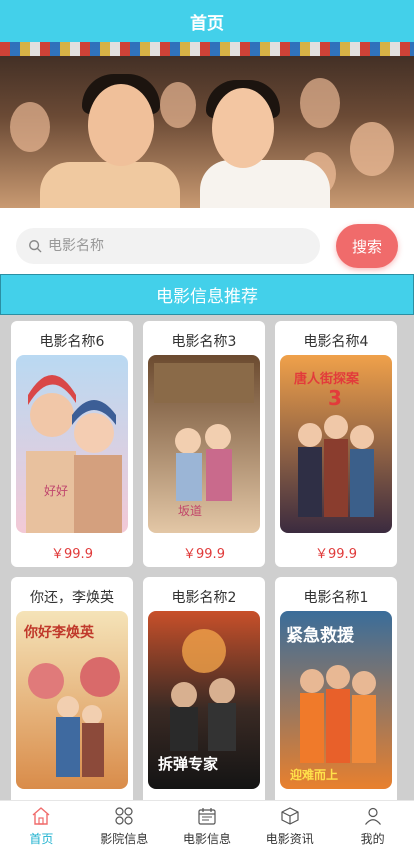 Image resolution: width=414 pixels, height=848 pixels. I want to click on movie-poster: 好好, so click(72, 444).